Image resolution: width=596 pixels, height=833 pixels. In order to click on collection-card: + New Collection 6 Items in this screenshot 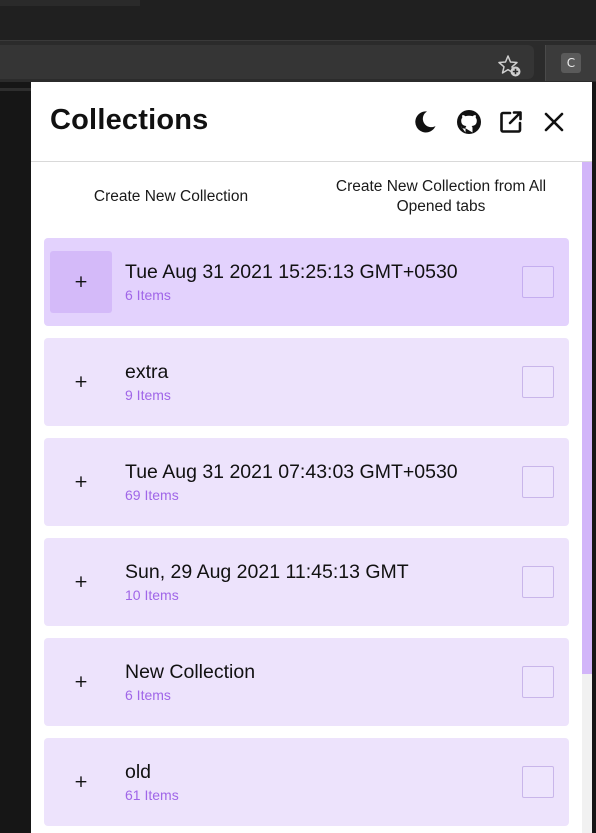, I will do `click(306, 682)`.